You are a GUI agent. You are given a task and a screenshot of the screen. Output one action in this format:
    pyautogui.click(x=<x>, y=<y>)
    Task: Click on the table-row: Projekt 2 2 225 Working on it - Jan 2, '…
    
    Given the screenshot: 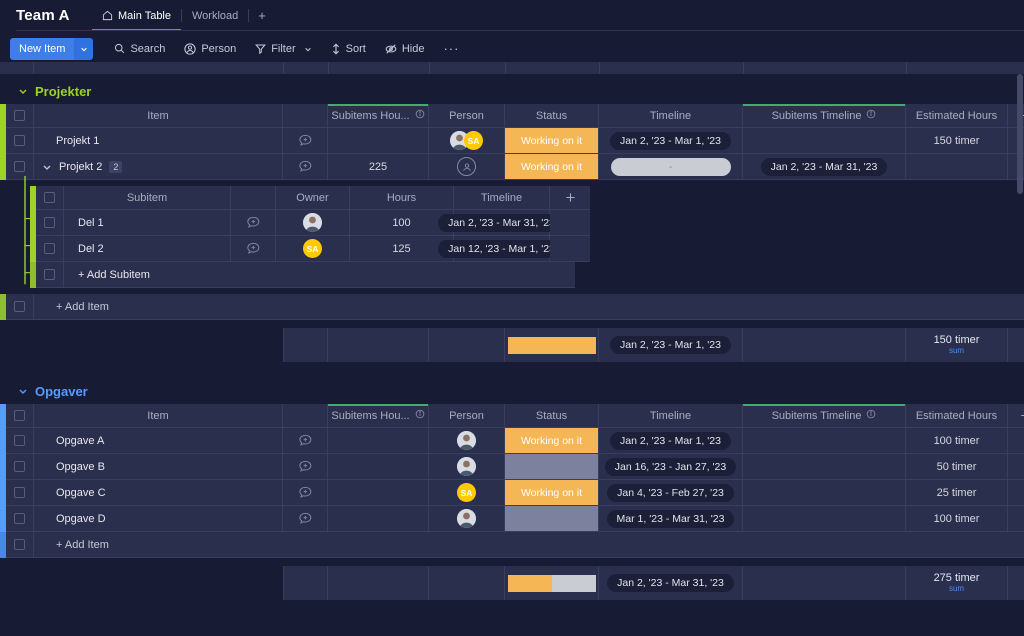 What is the action you would take?
    pyautogui.click(x=512, y=167)
    